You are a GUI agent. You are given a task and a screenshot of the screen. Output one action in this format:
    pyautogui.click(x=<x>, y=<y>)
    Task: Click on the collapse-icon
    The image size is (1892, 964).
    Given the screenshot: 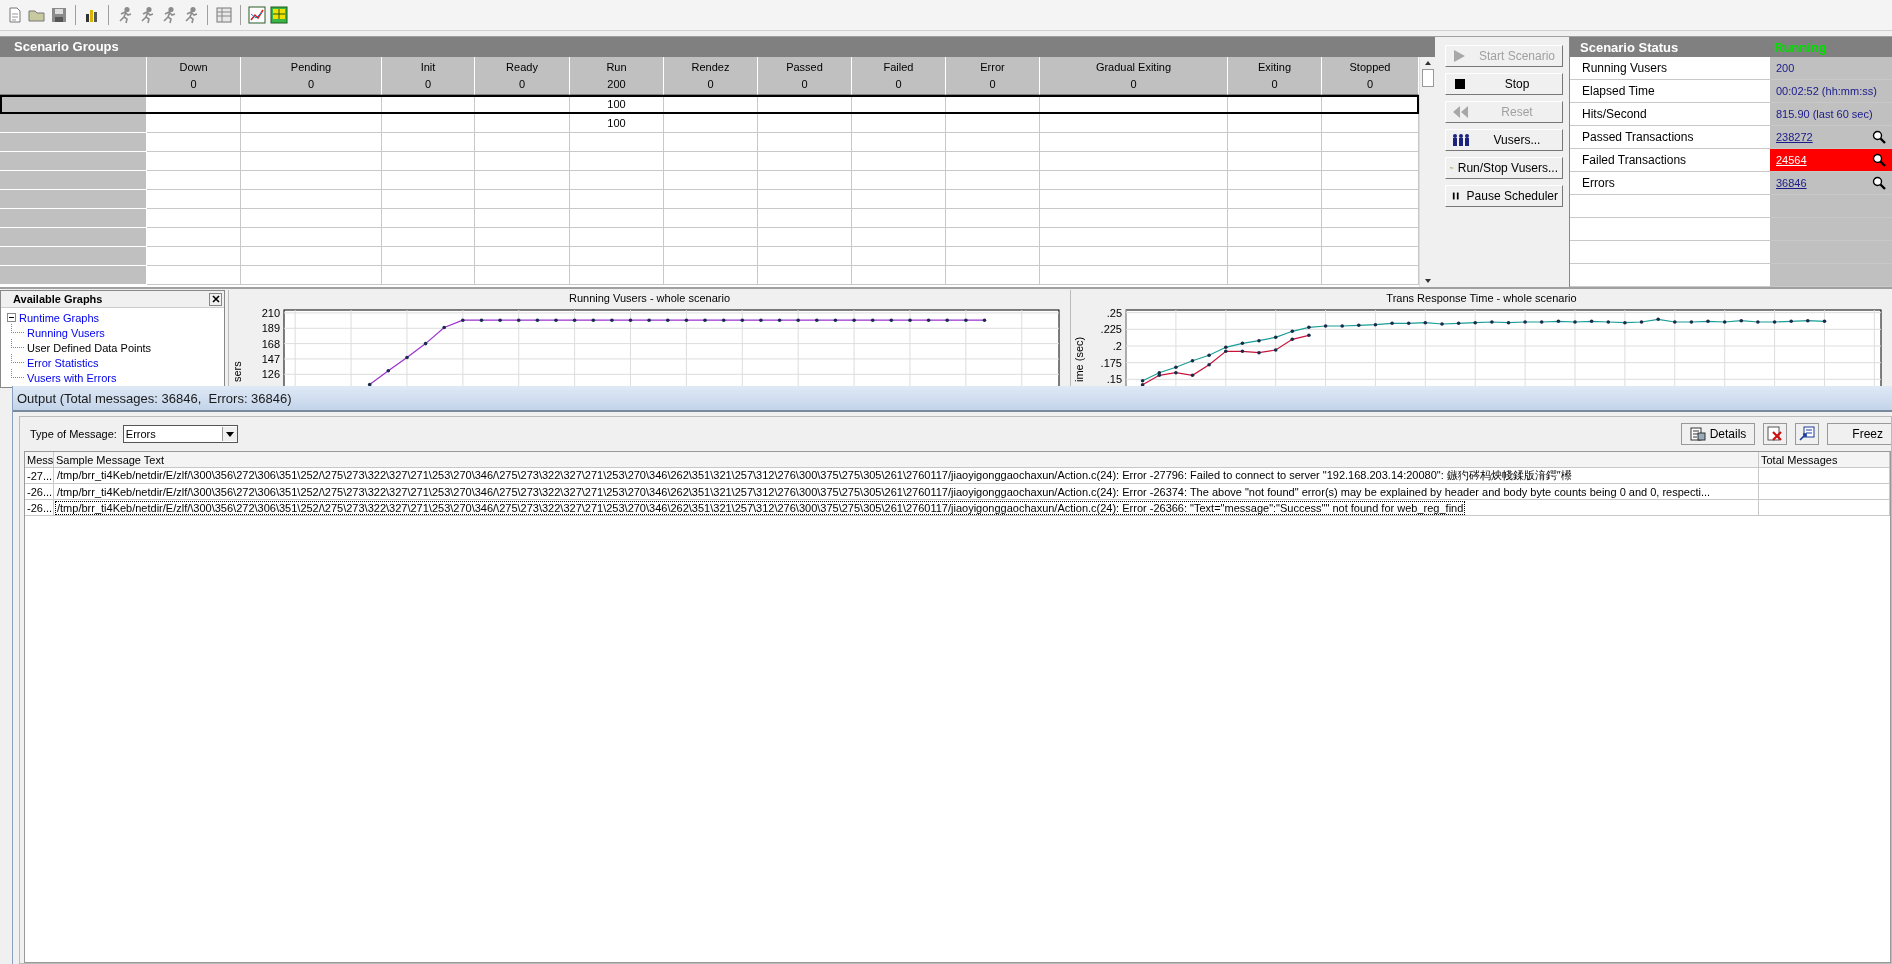 What is the action you would take?
    pyautogui.click(x=11, y=317)
    